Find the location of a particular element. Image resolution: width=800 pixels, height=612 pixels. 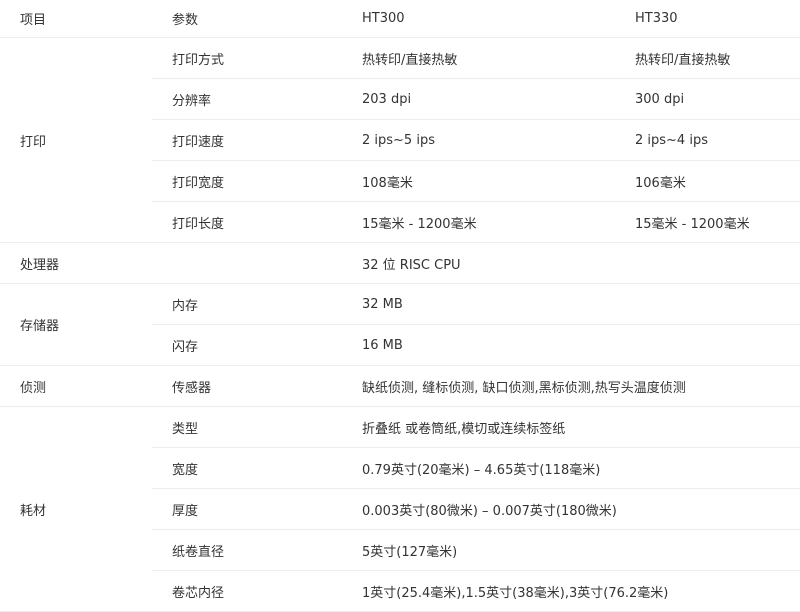

value-shared: 折叠纸 或卷筒纸,模切或连续标签纸 is located at coordinates (571, 427).